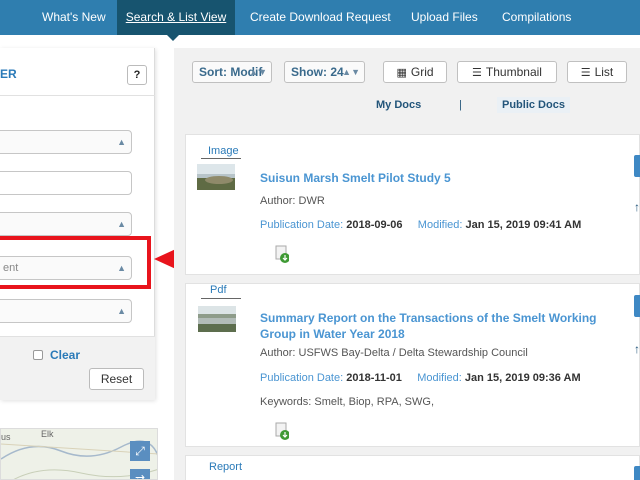  What do you see at coordinates (232, 72) in the screenshot?
I see `sort-select: Sort: Modif ▲▼` at bounding box center [232, 72].